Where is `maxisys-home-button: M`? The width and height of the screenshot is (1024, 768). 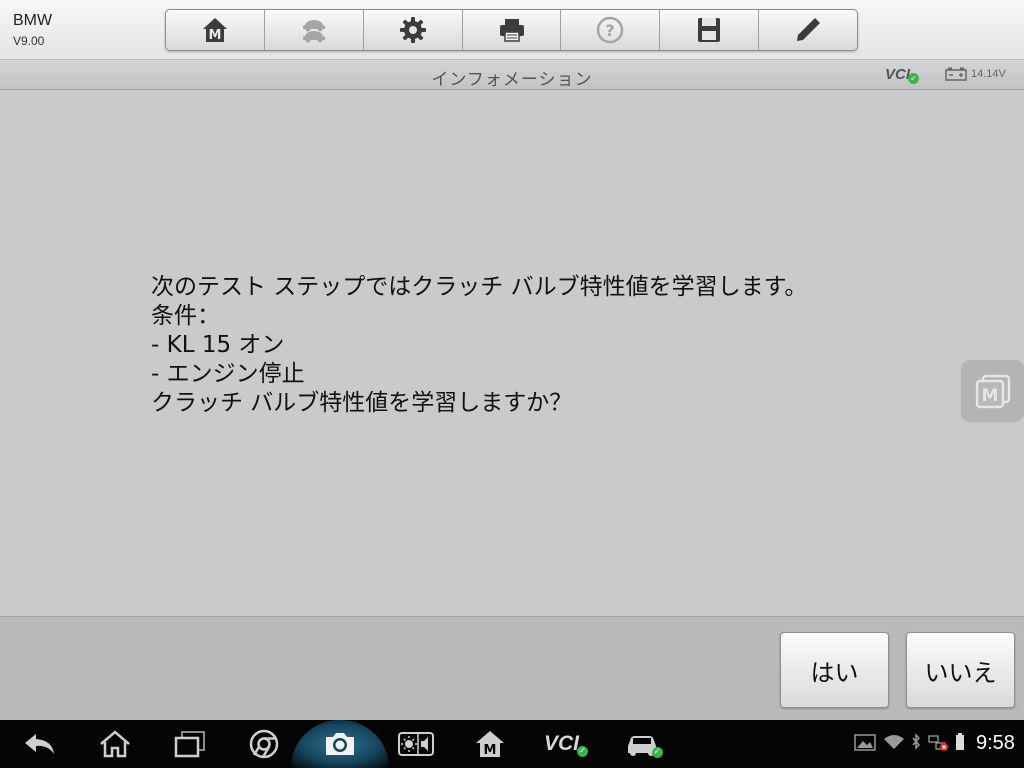 maxisys-home-button: M is located at coordinates (490, 744).